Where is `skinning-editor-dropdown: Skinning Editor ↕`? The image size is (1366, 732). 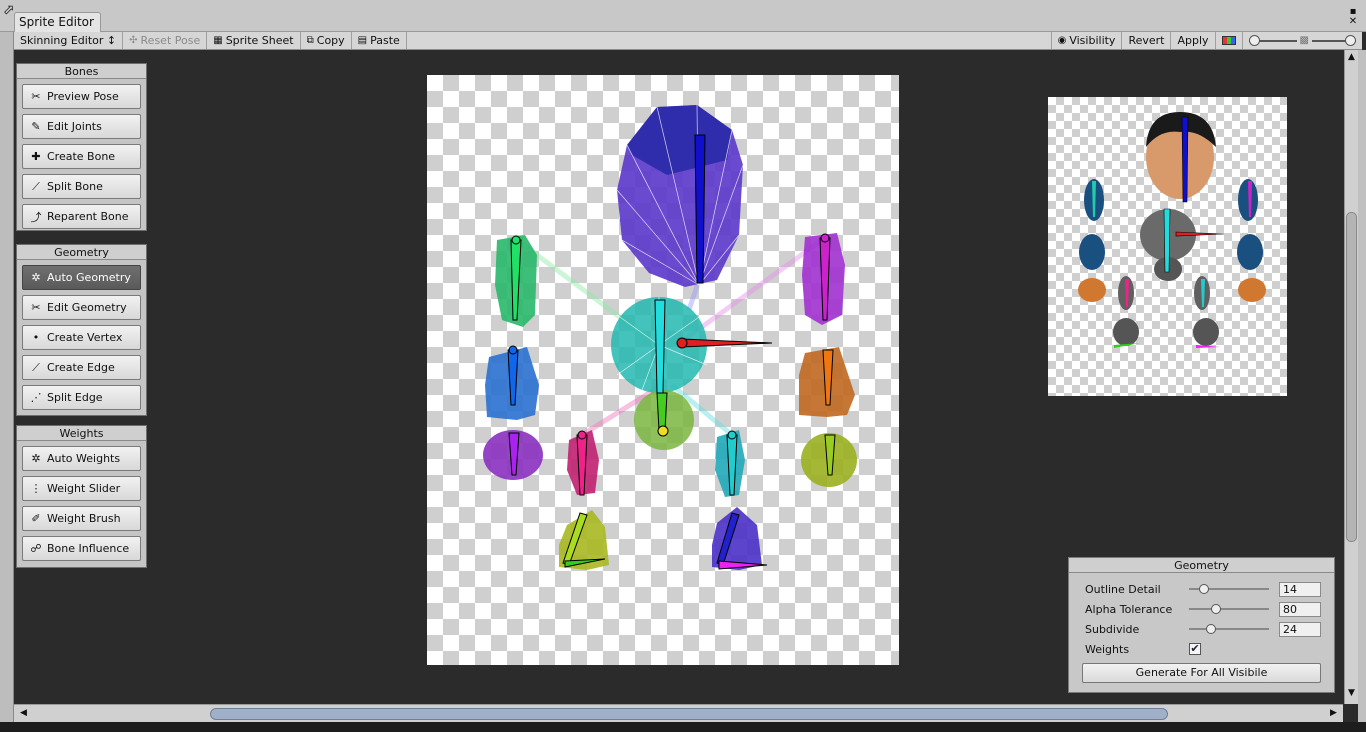 skinning-editor-dropdown: Skinning Editor ↕ is located at coordinates (69, 40).